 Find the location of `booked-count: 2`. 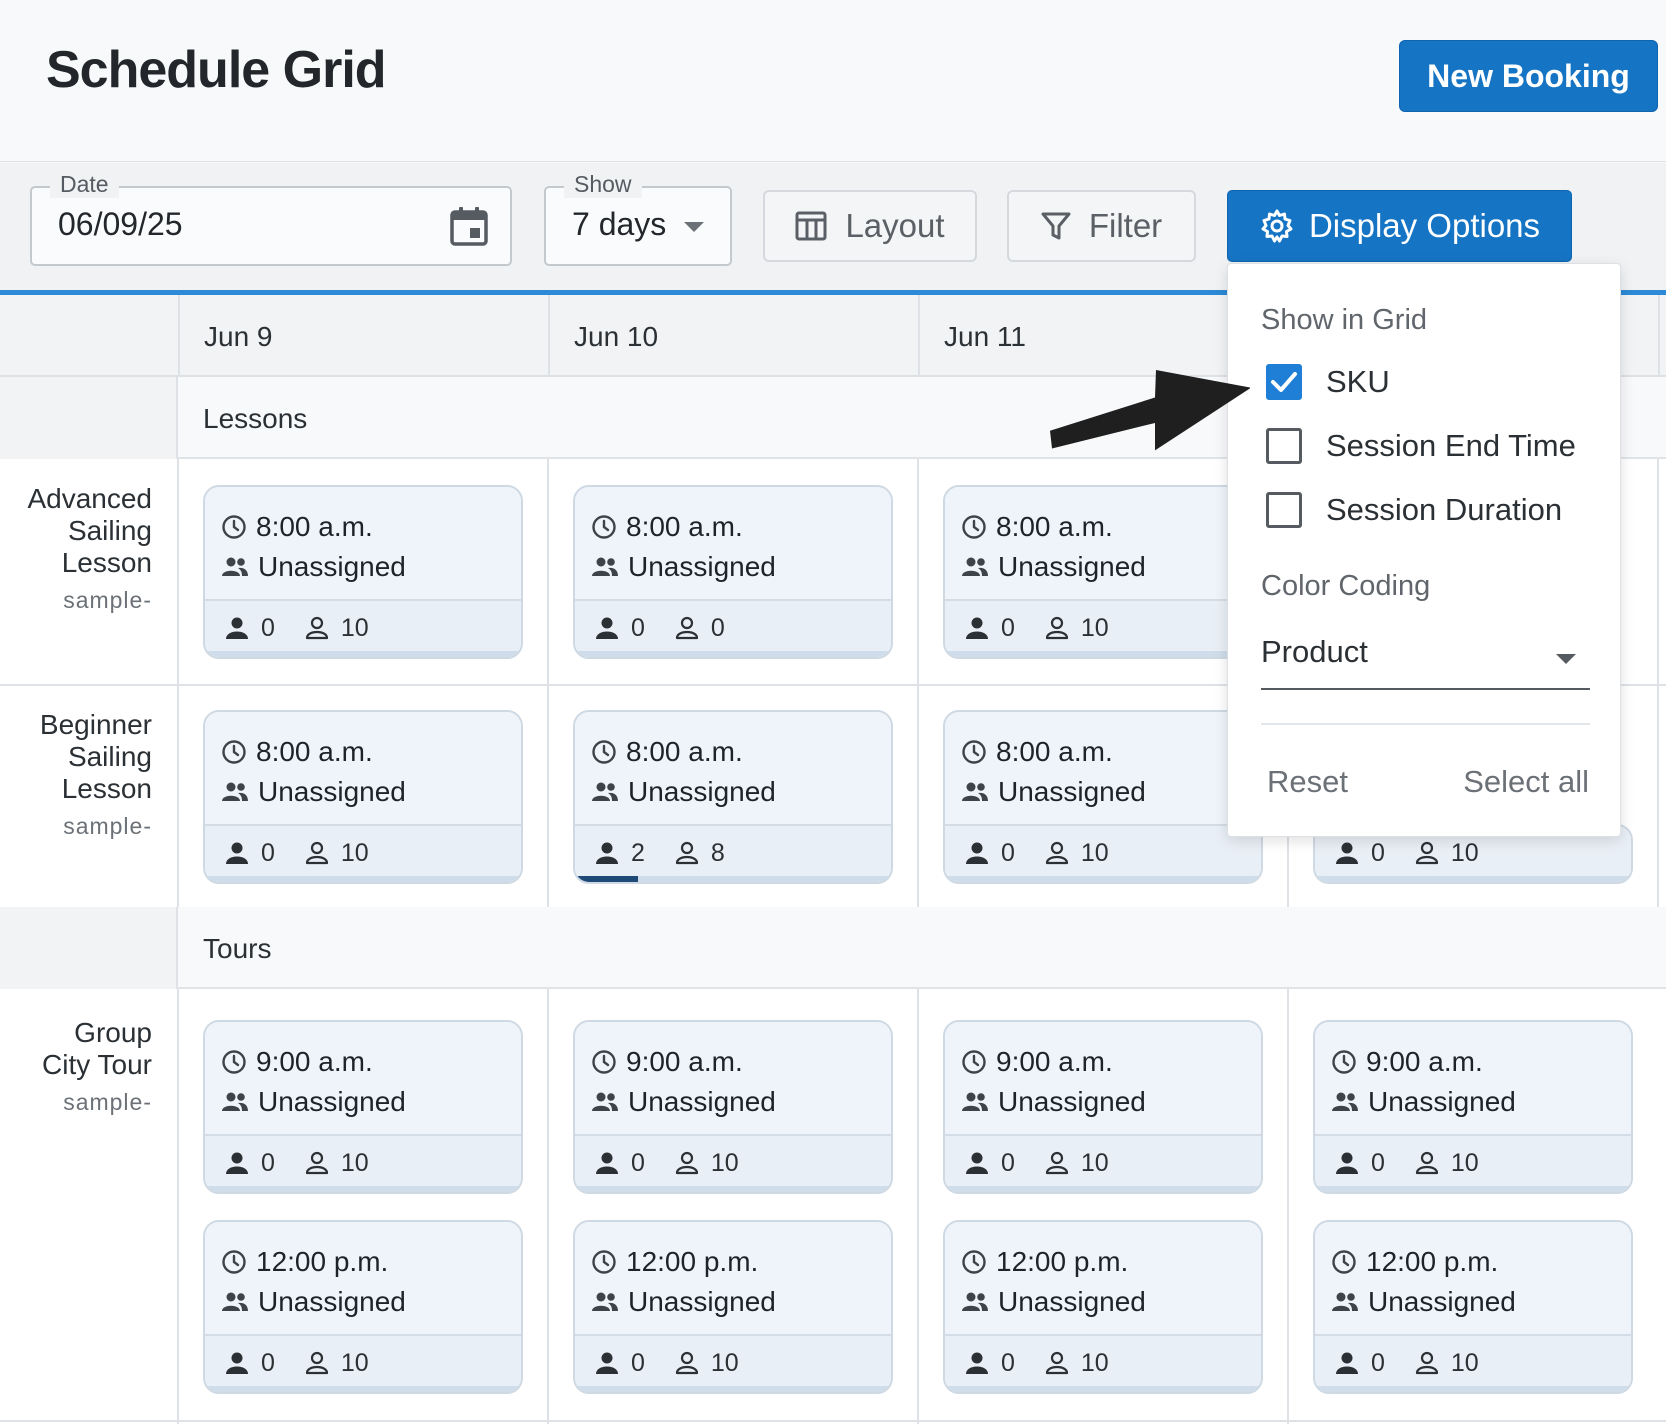

booked-count: 2 is located at coordinates (620, 853).